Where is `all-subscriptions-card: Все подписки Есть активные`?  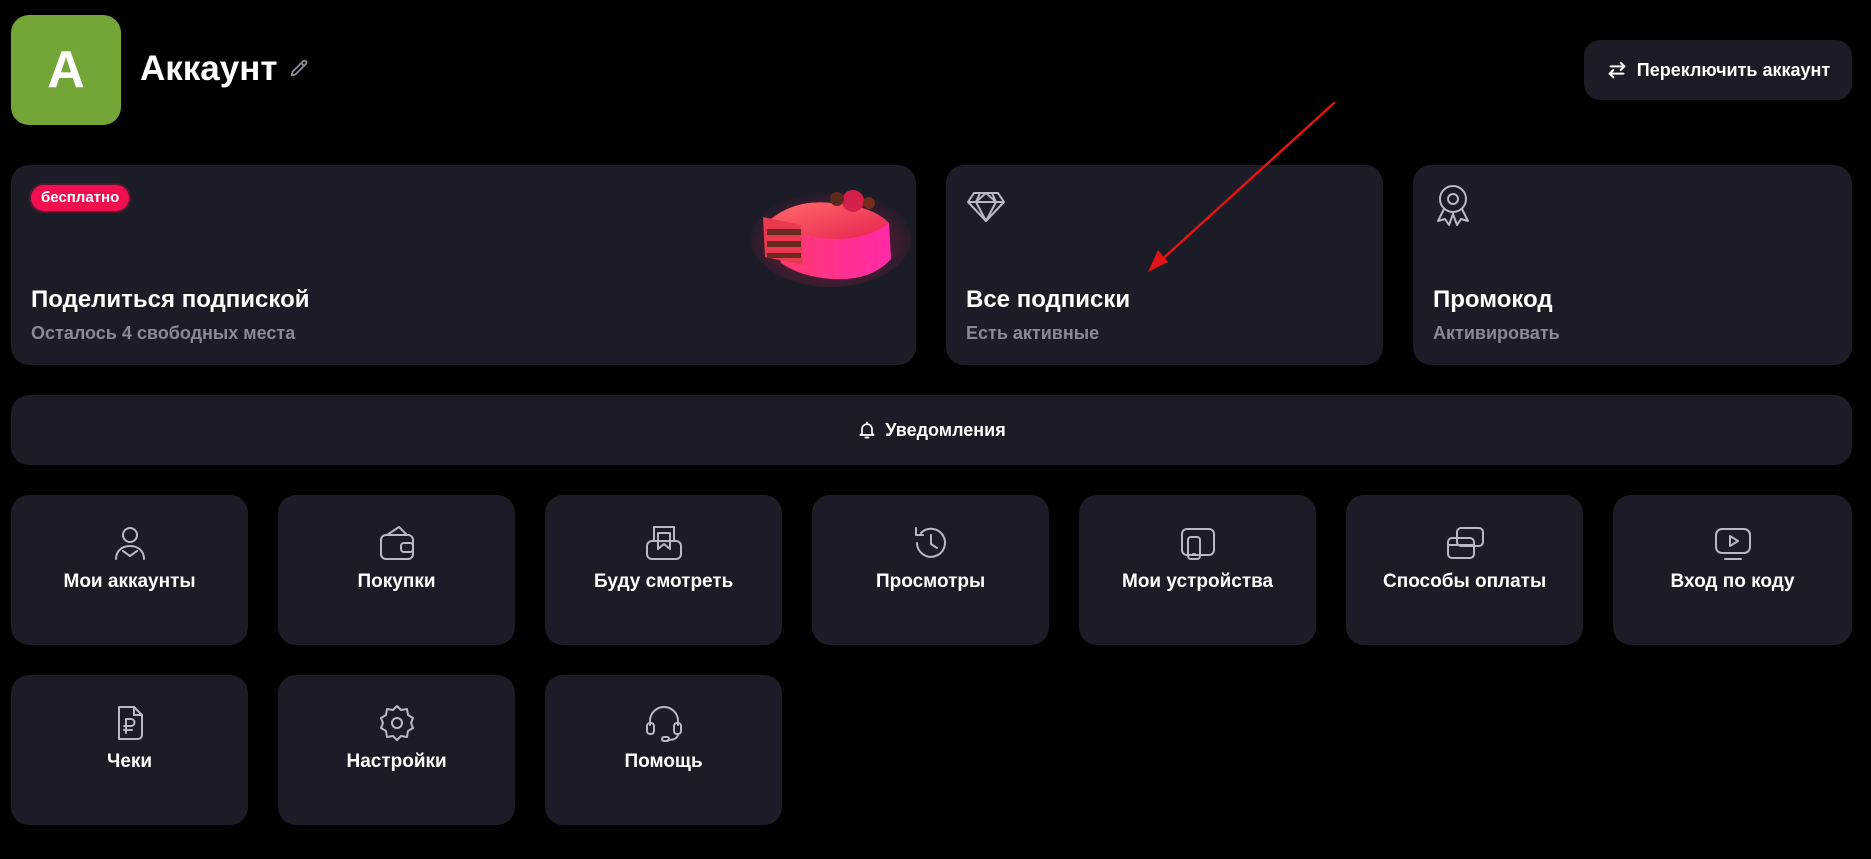 all-subscriptions-card: Все подписки Есть активные is located at coordinates (1164, 265).